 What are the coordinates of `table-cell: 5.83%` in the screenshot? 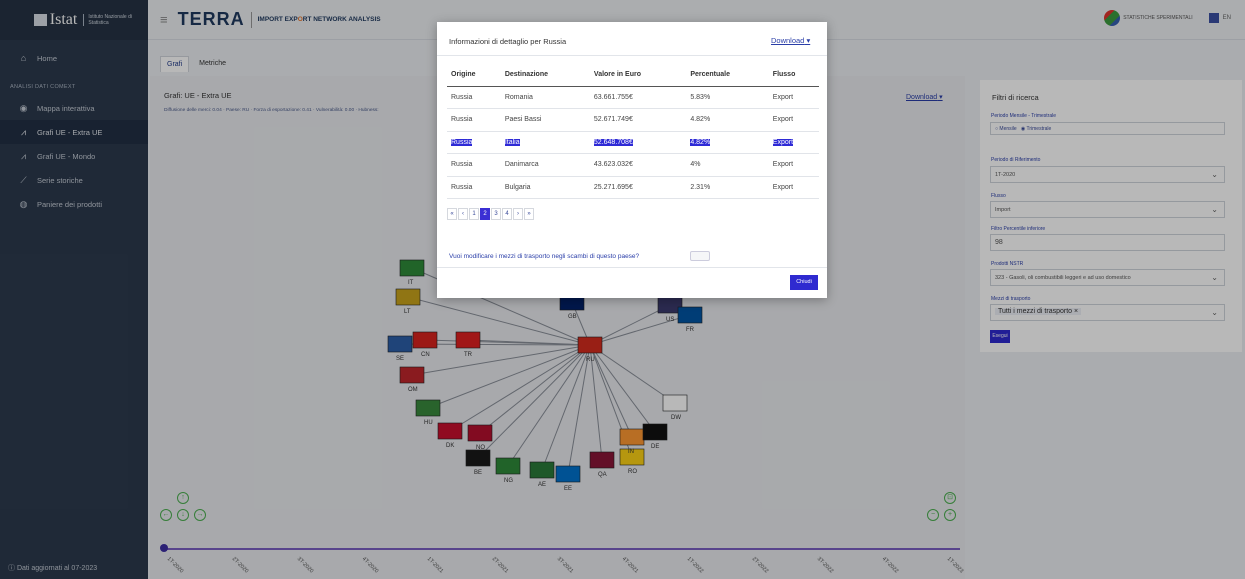 It's located at (727, 97).